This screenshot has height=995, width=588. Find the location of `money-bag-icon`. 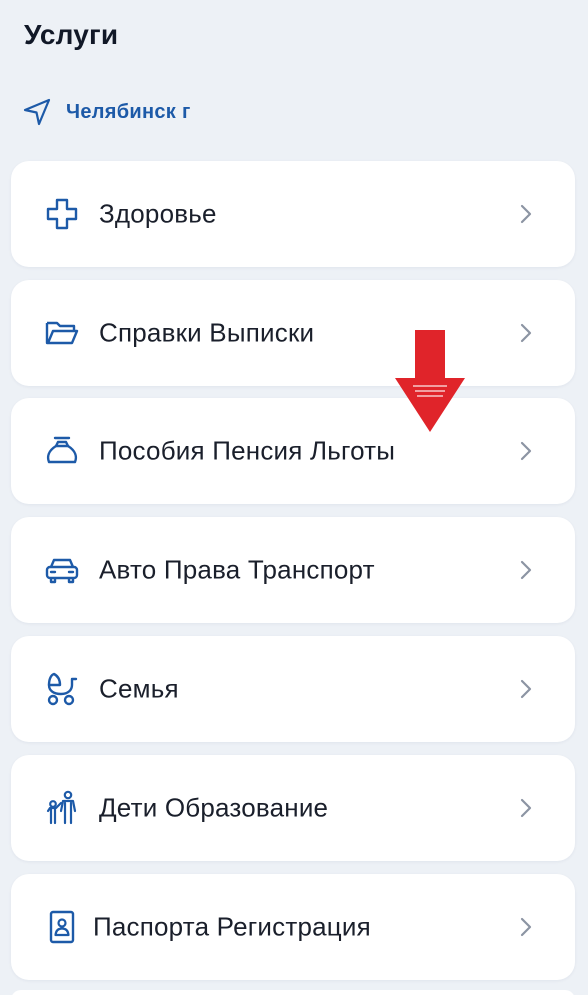

money-bag-icon is located at coordinates (62, 451).